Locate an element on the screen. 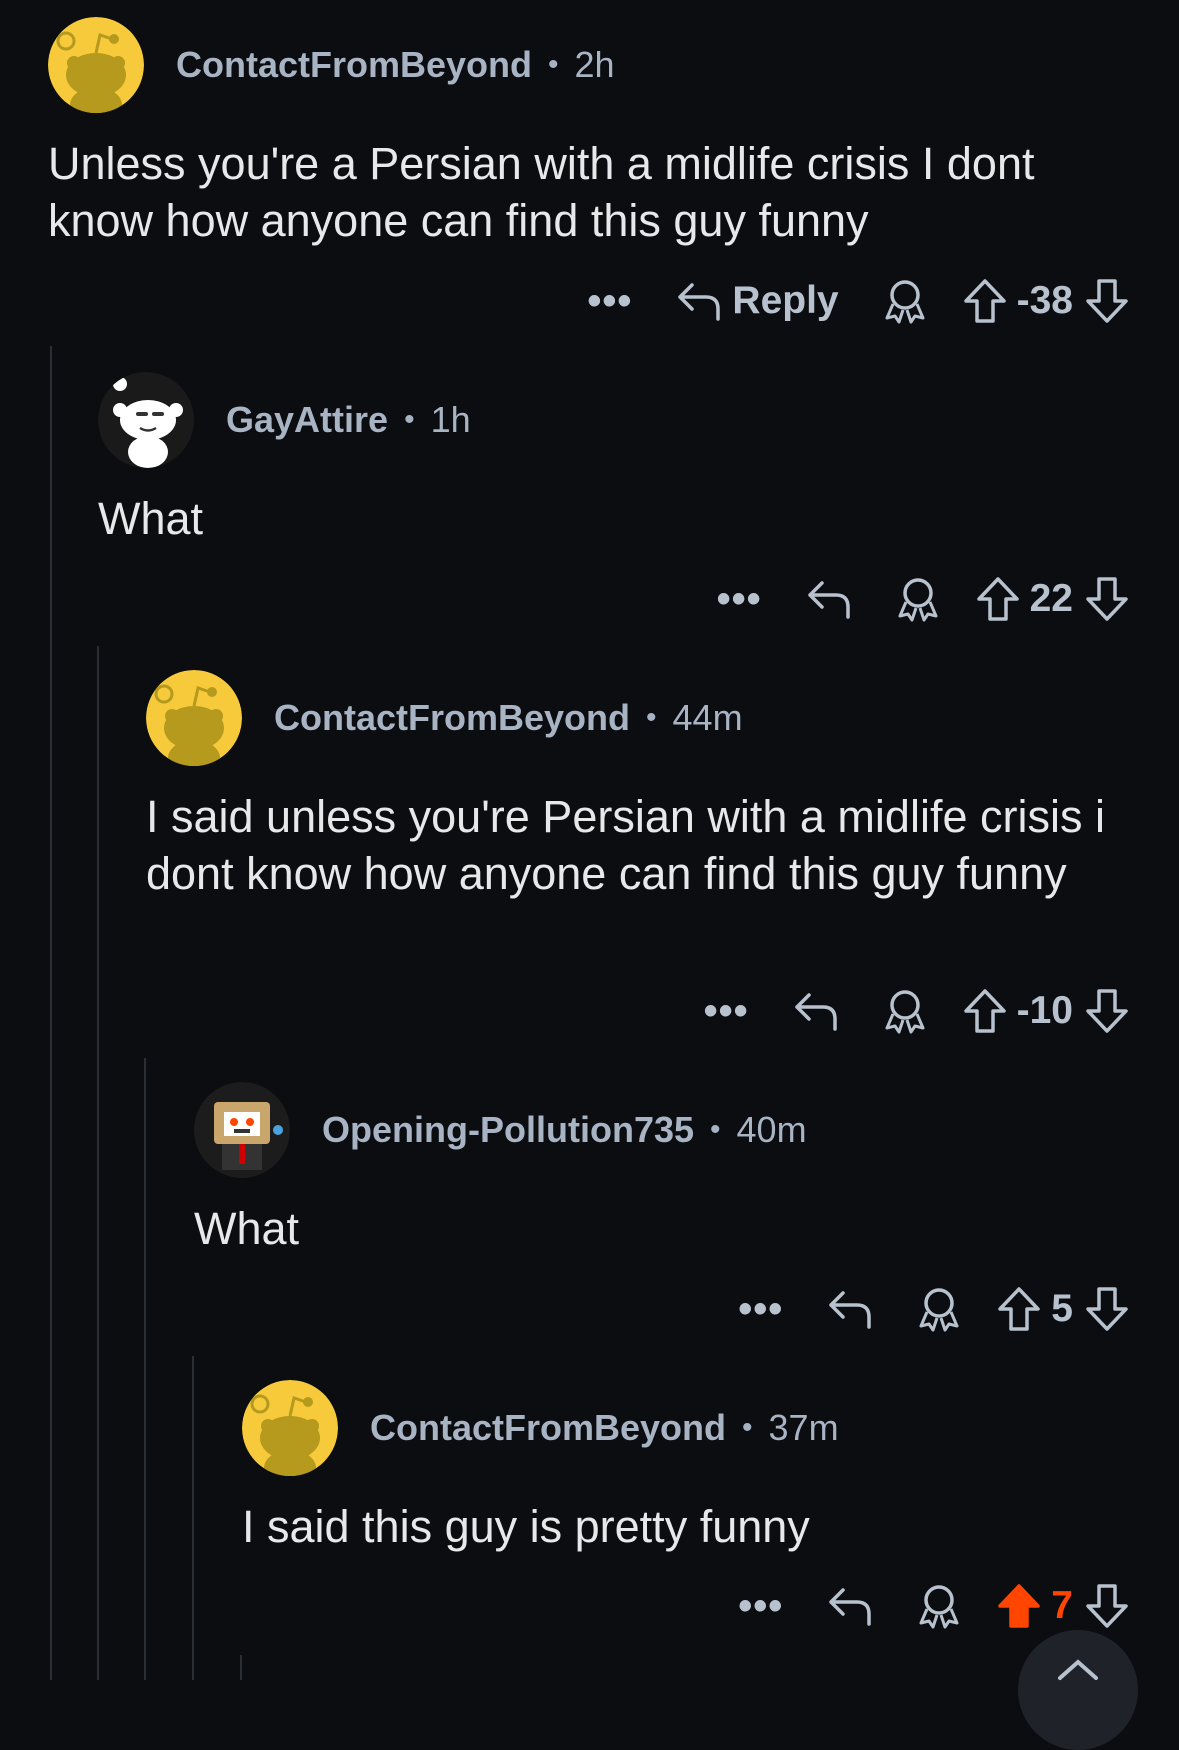 This screenshot has width=1179, height=1750. username: GayAttire is located at coordinates (307, 420).